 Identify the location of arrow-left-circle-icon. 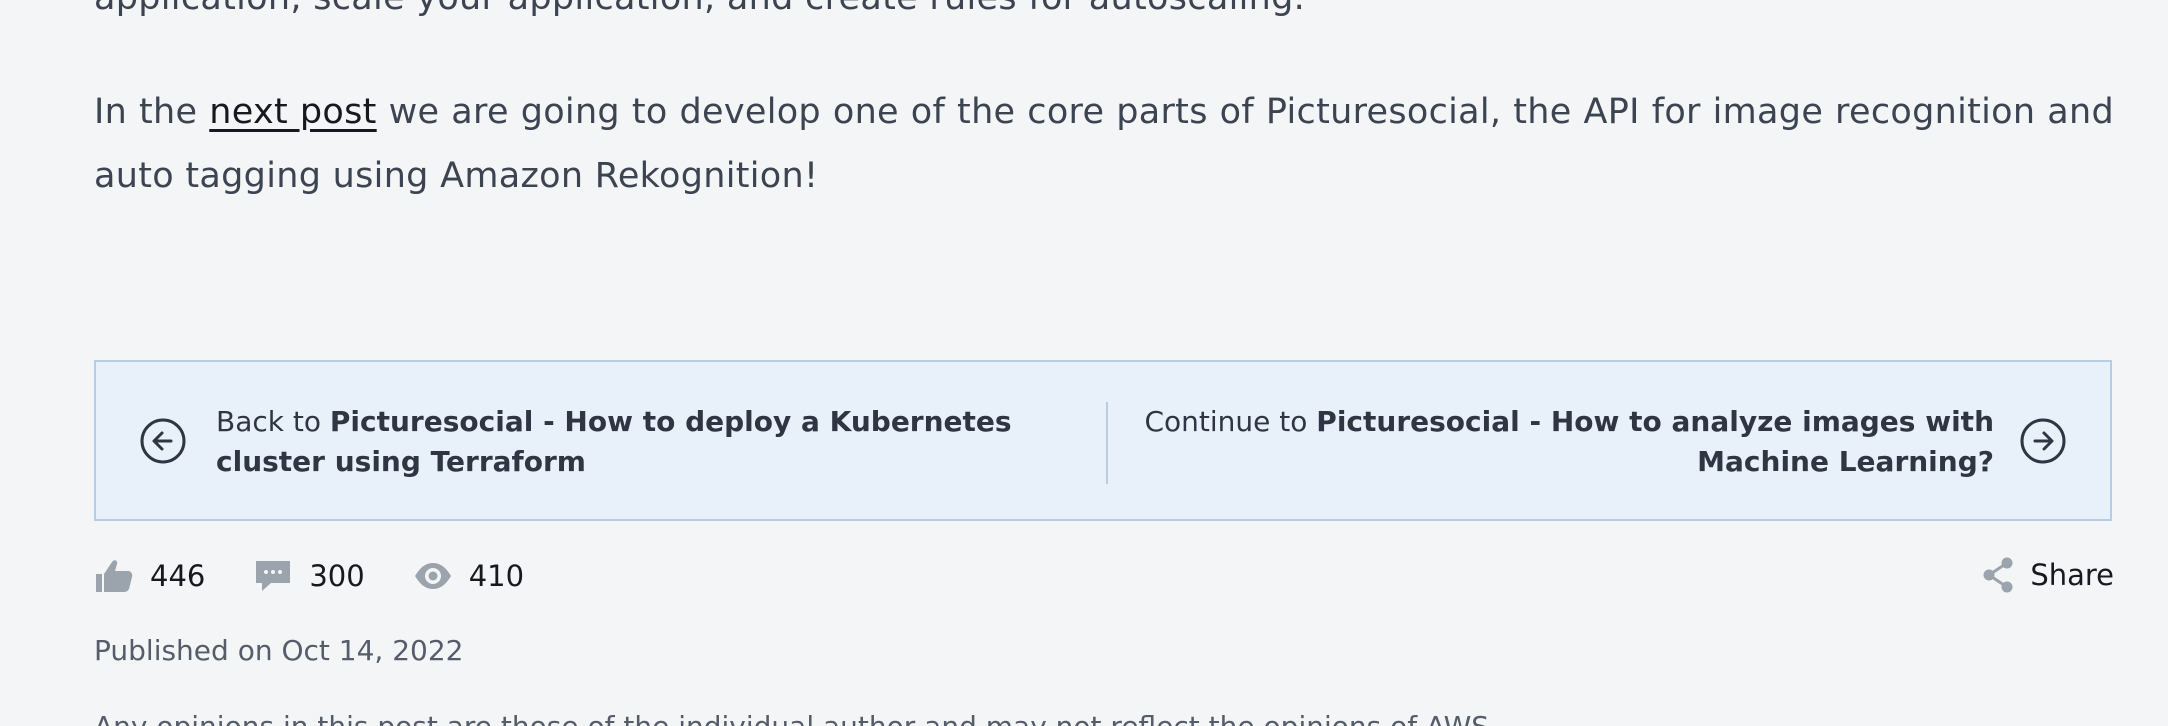
(163, 441).